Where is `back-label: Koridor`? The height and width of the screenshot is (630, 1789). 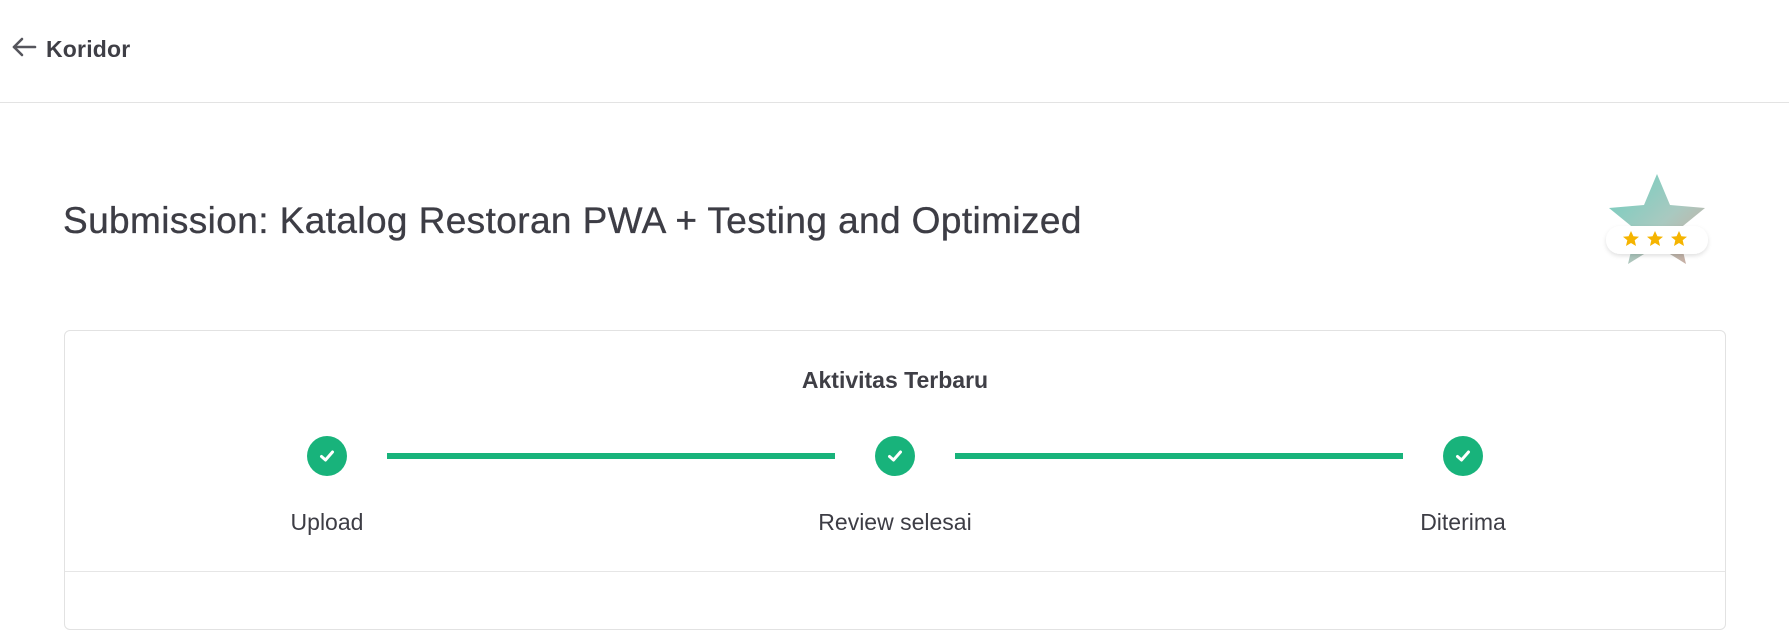
back-label: Koridor is located at coordinates (88, 48).